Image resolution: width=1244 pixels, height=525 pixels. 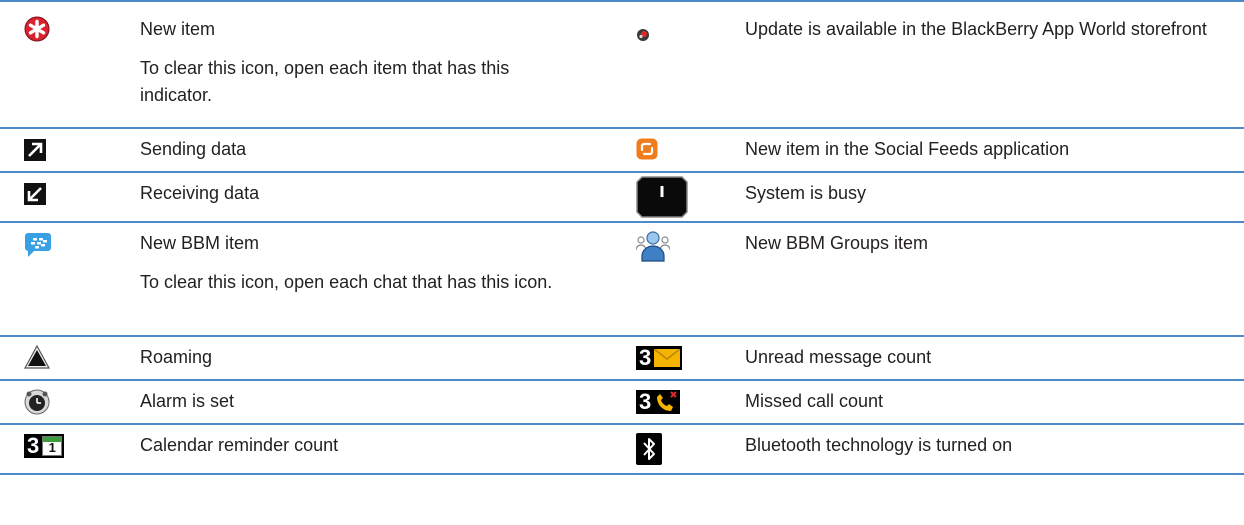 I want to click on row-description: New BBM Groups item, so click(x=990, y=243).